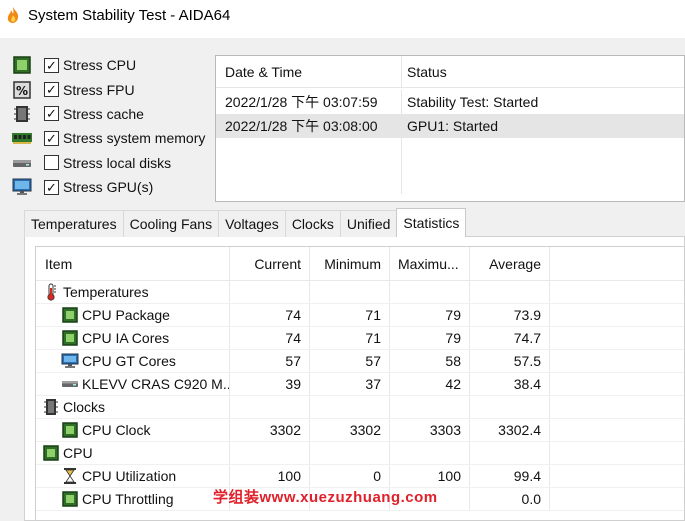  I want to click on stress-disks-checkbox, so click(51, 163).